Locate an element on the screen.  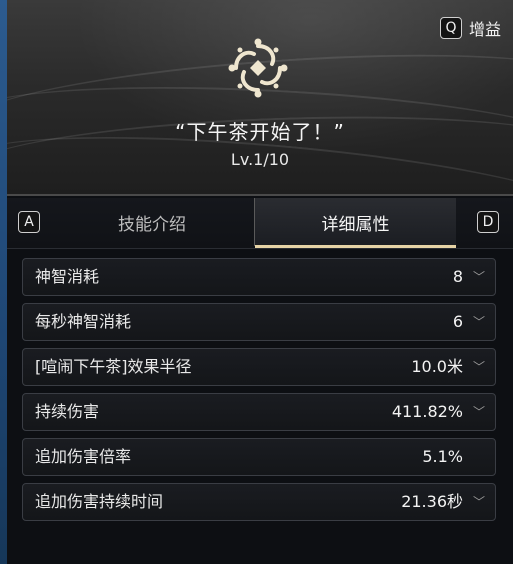
attribute-value: 10.0米 is located at coordinates (437, 366).